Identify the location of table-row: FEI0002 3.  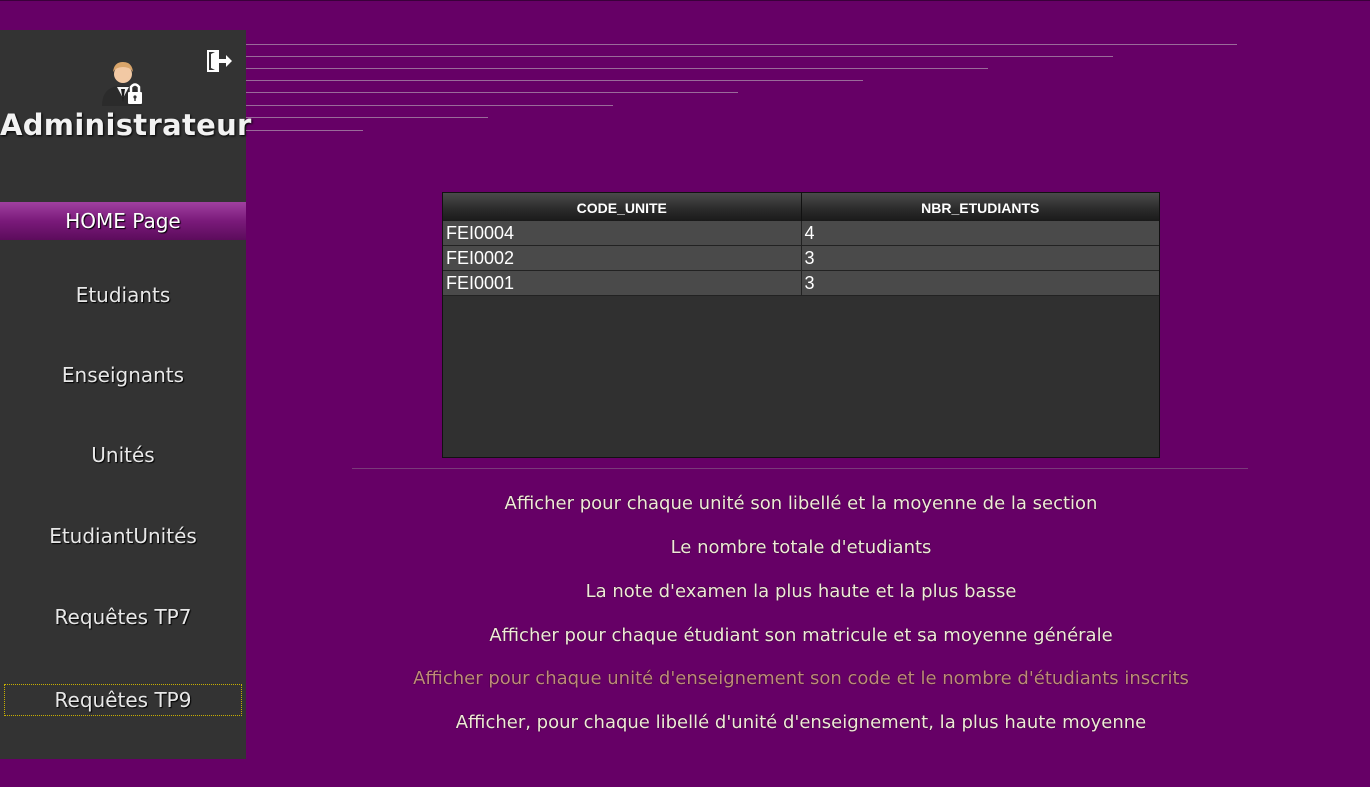
(801, 258).